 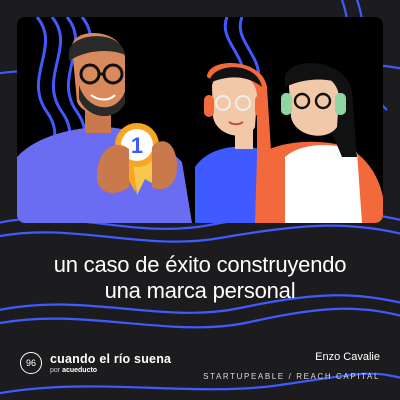 I want to click on episode-title-line-1: un caso de éxito construyendo, so click(x=200, y=264).